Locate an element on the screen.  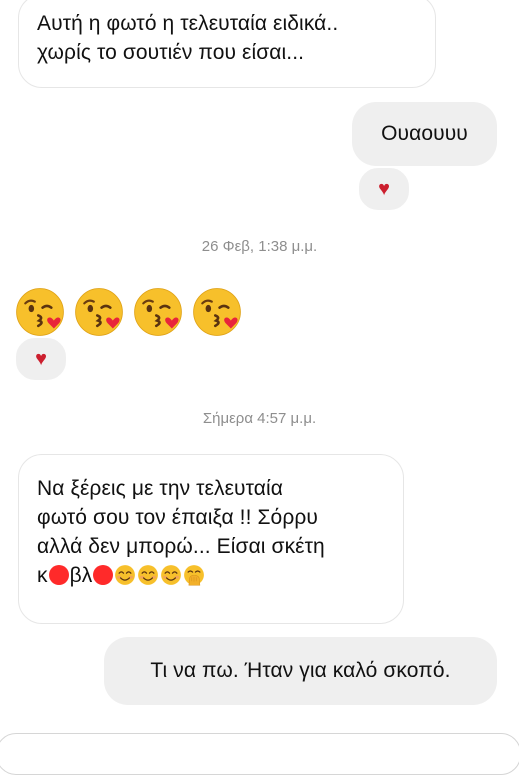
message-text: Τι να πω. Ήταν για καλό σκοπό. is located at coordinates (300, 670).